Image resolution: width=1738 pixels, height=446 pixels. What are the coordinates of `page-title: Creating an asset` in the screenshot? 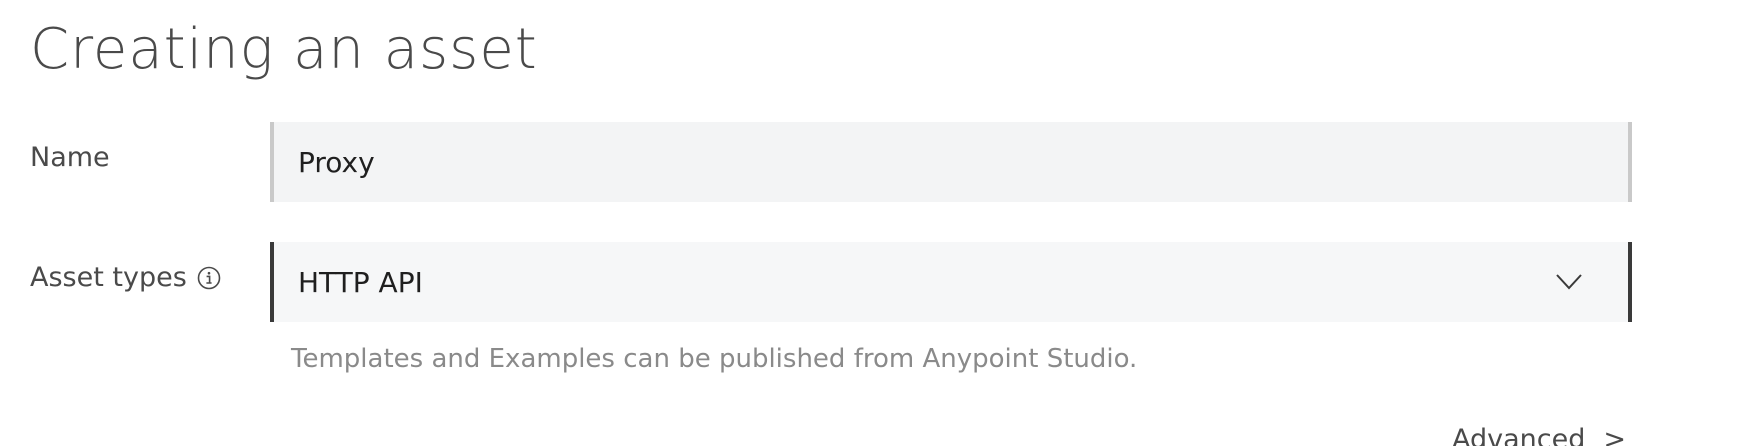 It's located at (284, 49).